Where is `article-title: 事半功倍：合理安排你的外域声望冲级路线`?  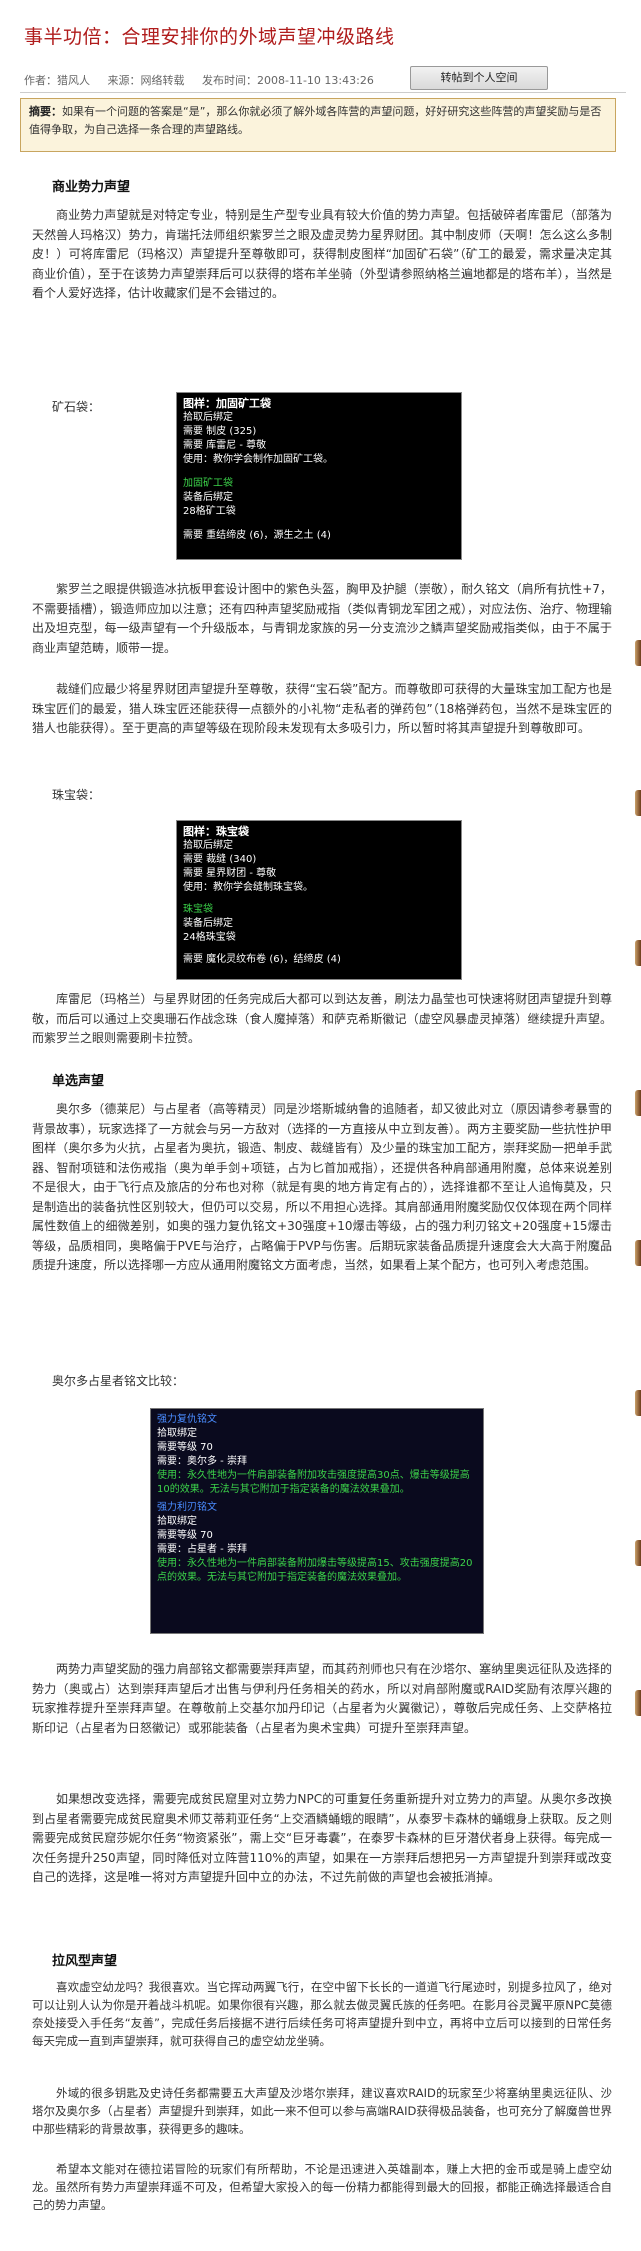 article-title: 事半功倍：合理安排你的外域声望冲级路线 is located at coordinates (209, 37).